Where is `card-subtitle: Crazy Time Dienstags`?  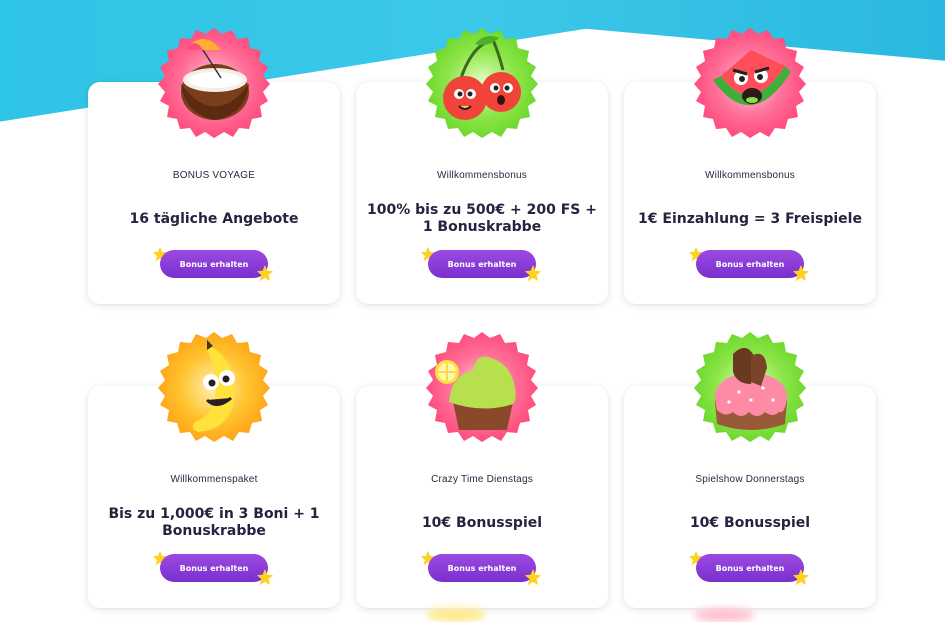 card-subtitle: Crazy Time Dienstags is located at coordinates (482, 479).